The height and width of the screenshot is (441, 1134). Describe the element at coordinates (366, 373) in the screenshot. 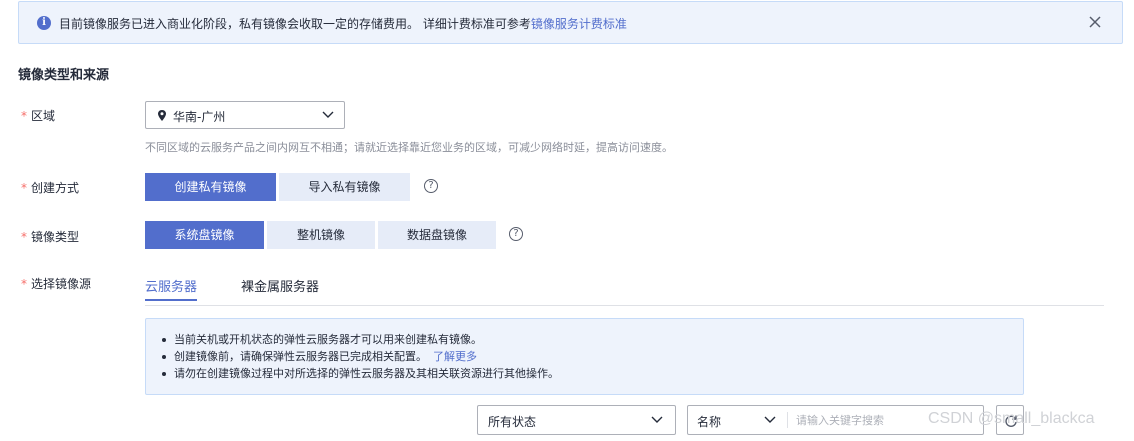

I see `tip-text: 请勿在创建镜像过程中对所选择的弹性云服务器及其相关联资源进行其他操作。` at that location.